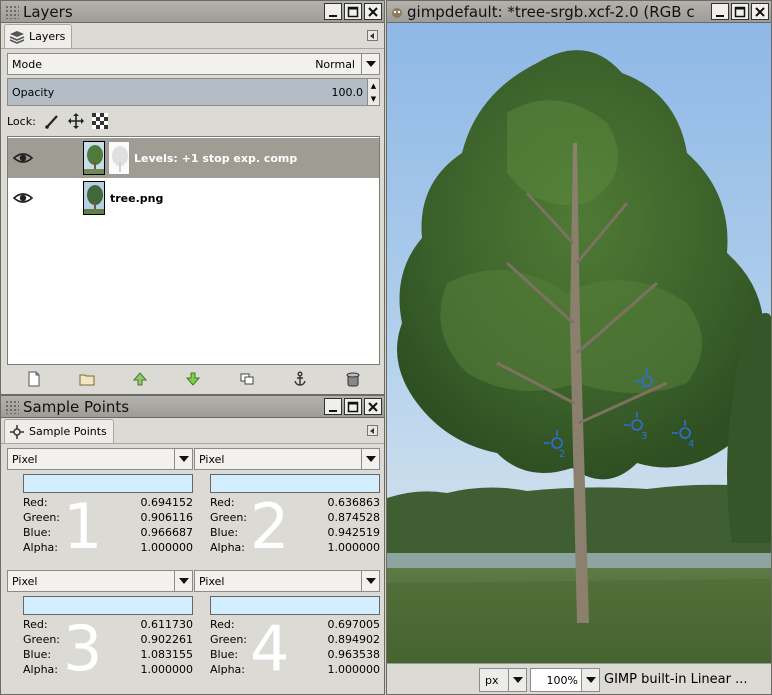 This screenshot has width=772, height=695. What do you see at coordinates (354, 624) in the screenshot?
I see `red-value: 0.697005` at bounding box center [354, 624].